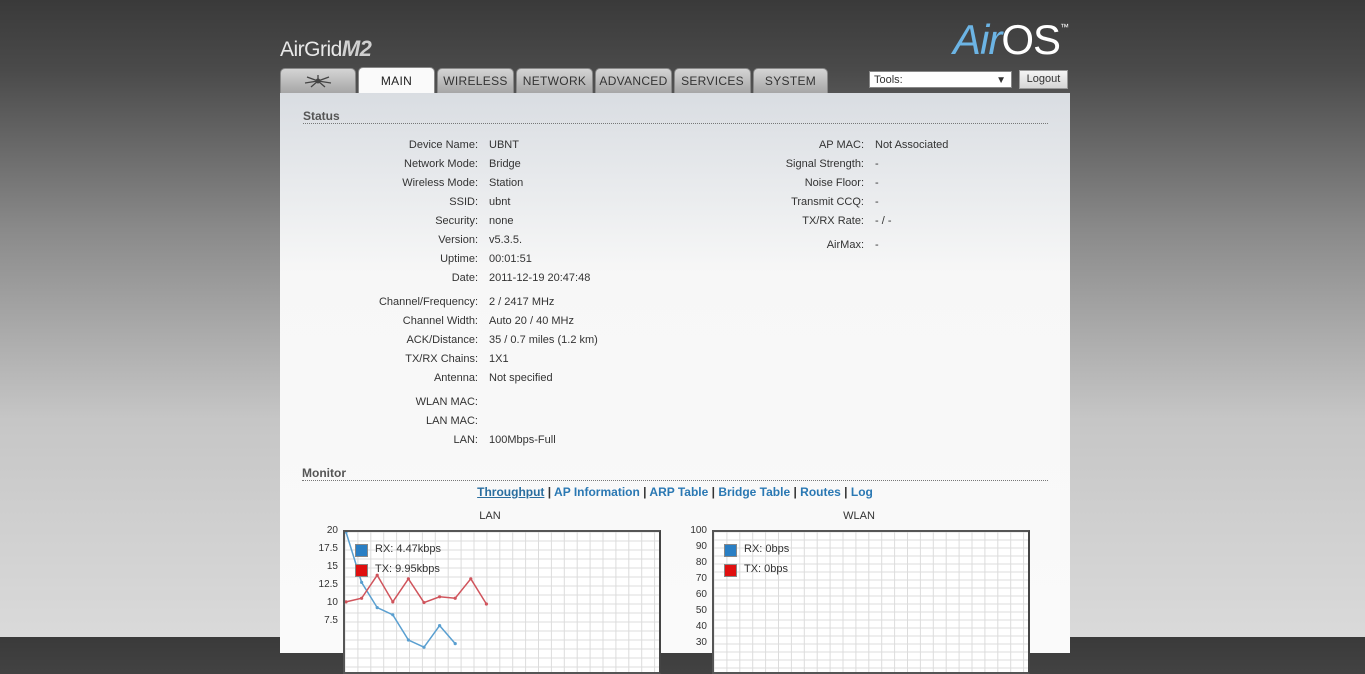 Image resolution: width=1365 pixels, height=674 pixels. I want to click on status-label: Signal Strength:, so click(824, 164).